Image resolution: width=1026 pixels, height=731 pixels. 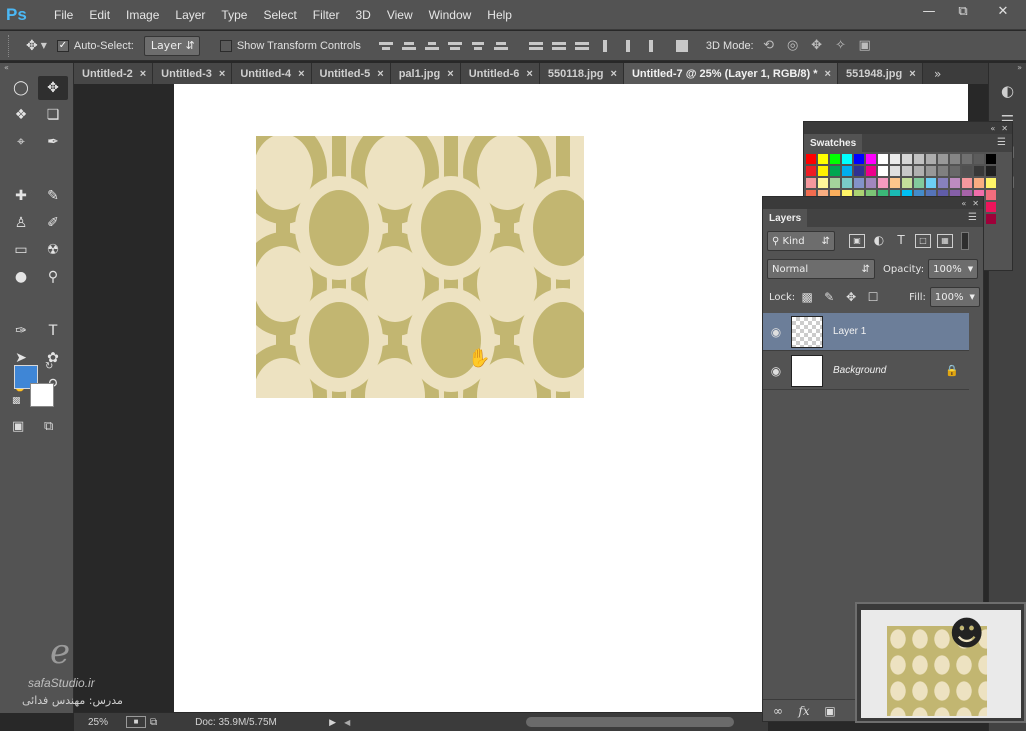 I want to click on tab-untitled-5: Untitled-5 ×, so click(x=351, y=73).